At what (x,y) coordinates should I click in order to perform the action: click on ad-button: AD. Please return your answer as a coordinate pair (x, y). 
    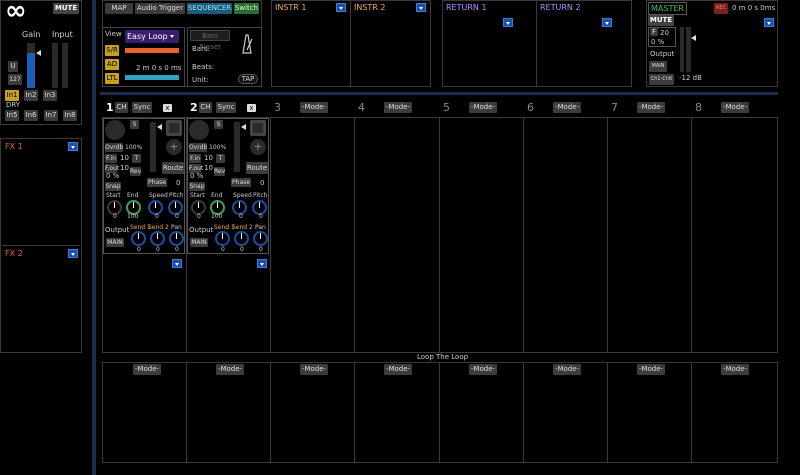
    Looking at the image, I should click on (112, 64).